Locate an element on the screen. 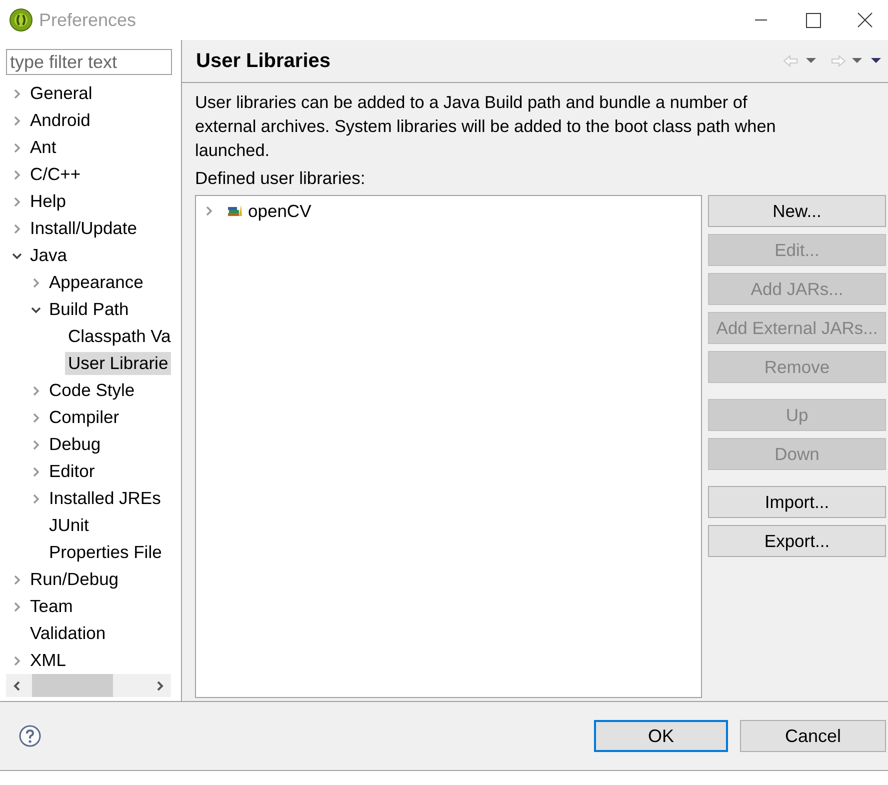 This screenshot has height=785, width=888. scroll-left-icon is located at coordinates (17, 686).